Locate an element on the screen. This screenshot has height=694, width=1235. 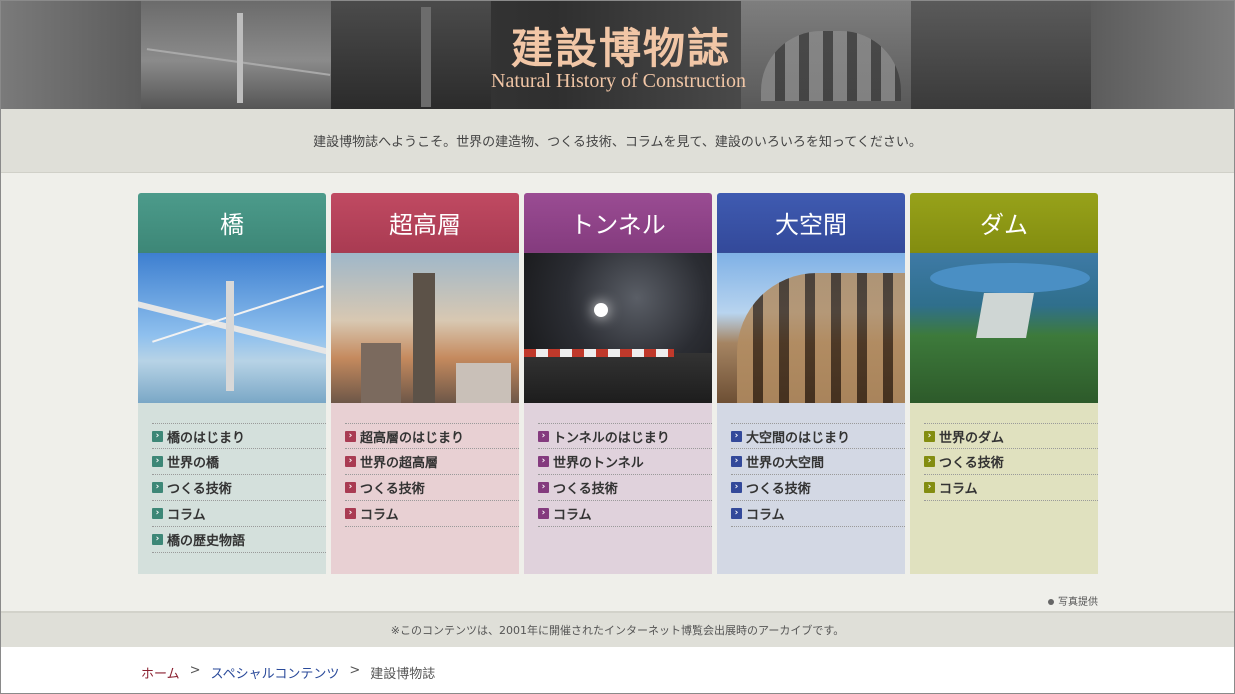
large-space-link-world: › 世界の大空間 is located at coordinates (818, 462).